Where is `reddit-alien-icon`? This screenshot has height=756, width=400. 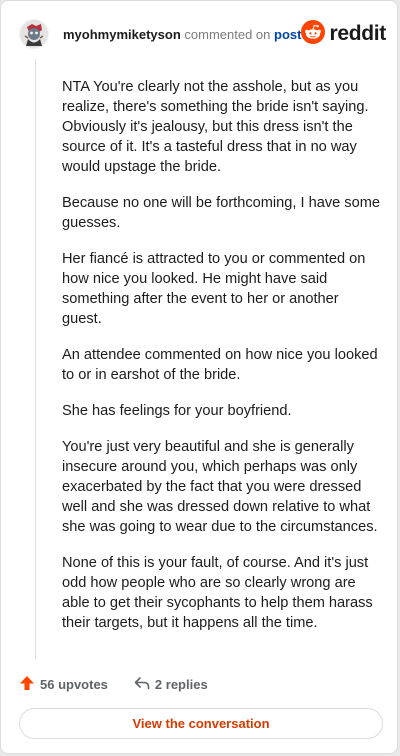
reddit-alien-icon is located at coordinates (313, 34).